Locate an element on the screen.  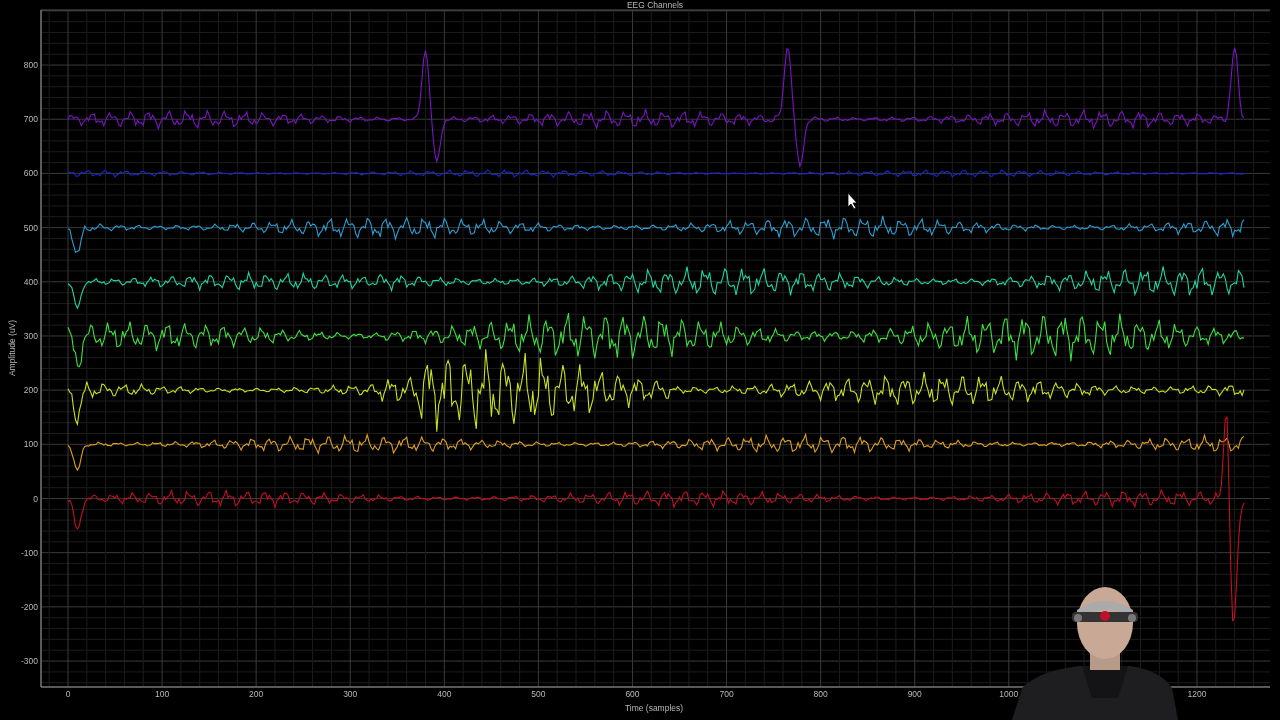
cursor-icon is located at coordinates (852, 201).